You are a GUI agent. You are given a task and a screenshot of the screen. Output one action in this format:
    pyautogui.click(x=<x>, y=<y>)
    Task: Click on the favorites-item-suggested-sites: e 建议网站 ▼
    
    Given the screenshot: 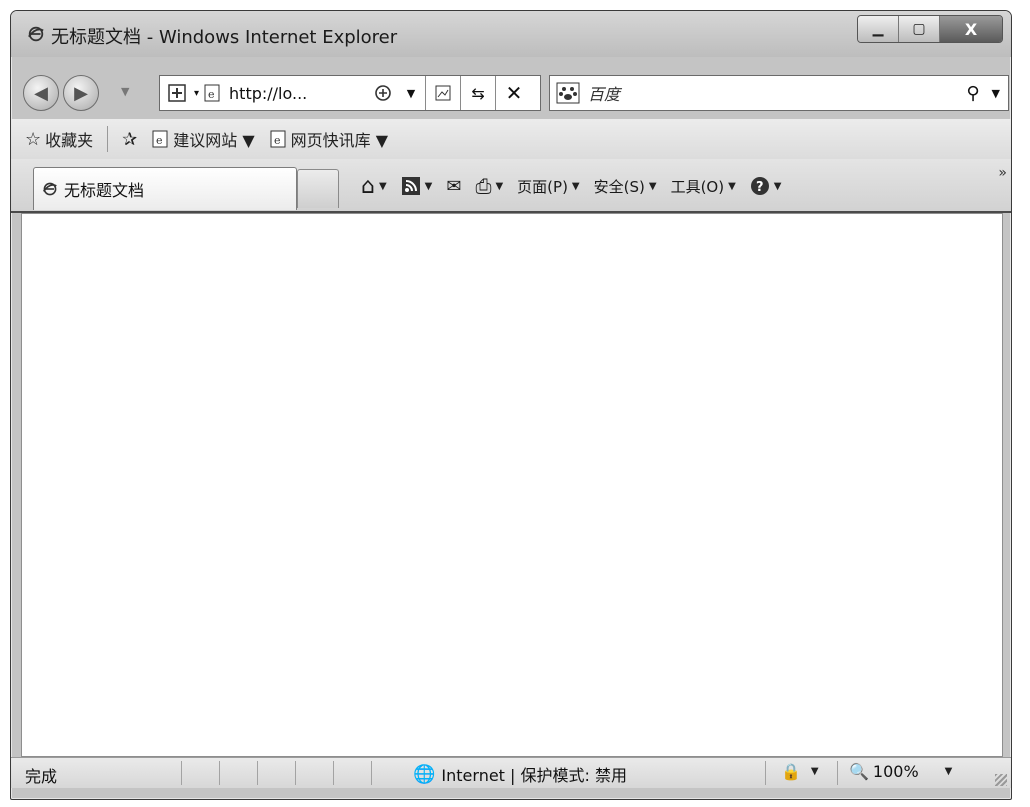 What is the action you would take?
    pyautogui.click(x=203, y=139)
    